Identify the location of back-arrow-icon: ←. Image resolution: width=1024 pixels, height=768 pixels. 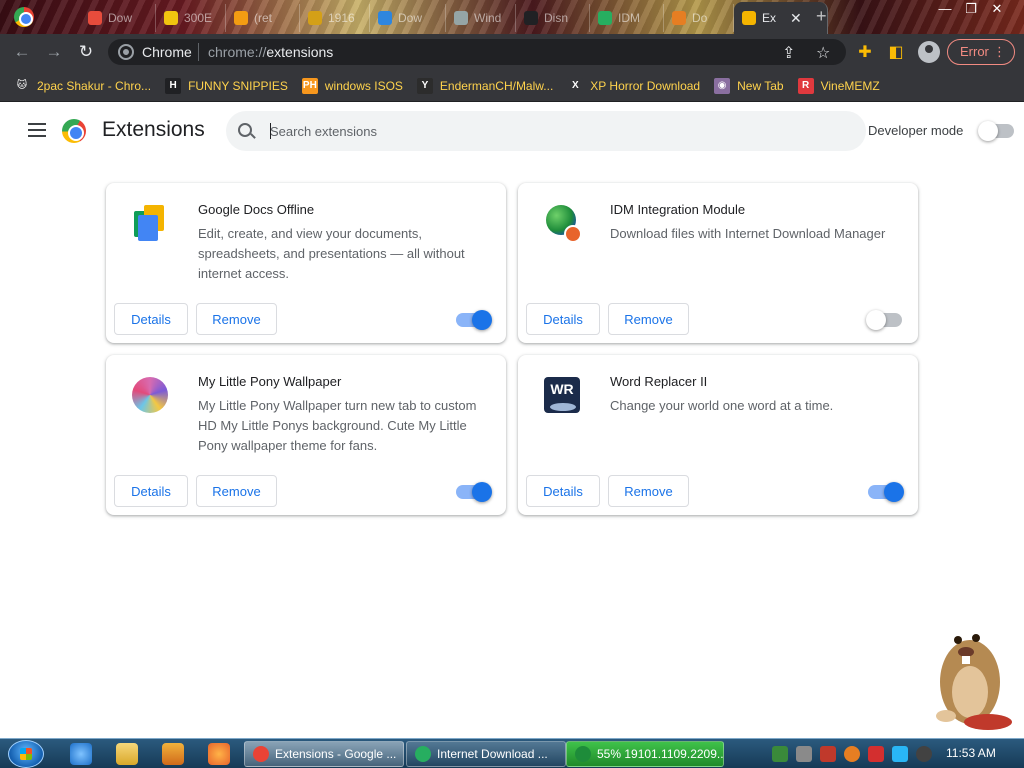
(22, 52).